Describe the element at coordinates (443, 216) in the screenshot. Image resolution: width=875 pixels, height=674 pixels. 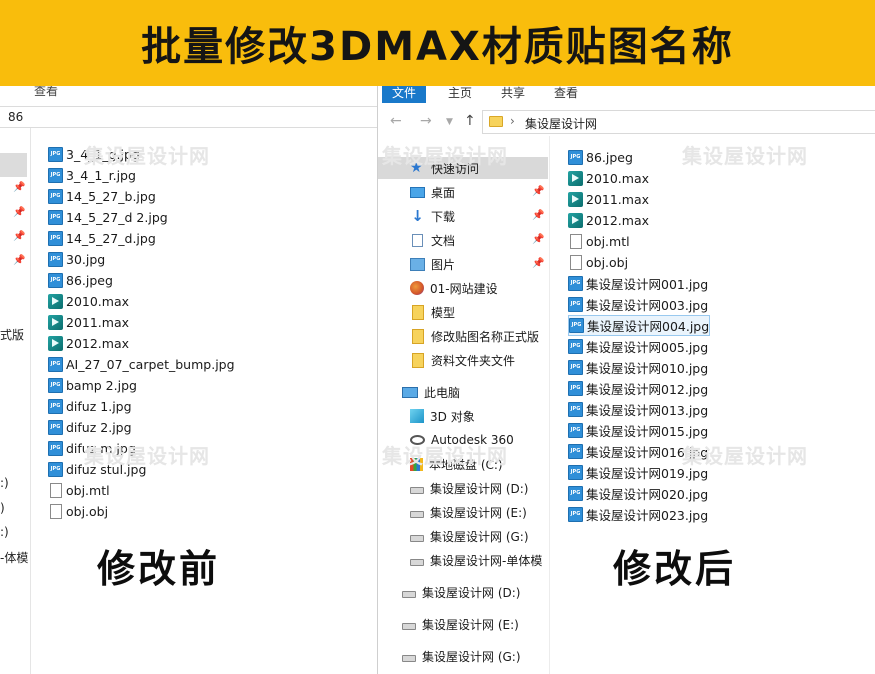
I see `nav-item-label: 下载` at that location.